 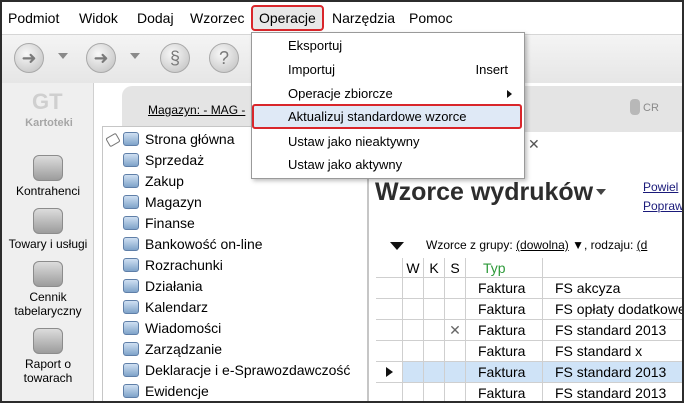 What do you see at coordinates (576, 245) in the screenshot?
I see `caret-down-icon: ▼` at bounding box center [576, 245].